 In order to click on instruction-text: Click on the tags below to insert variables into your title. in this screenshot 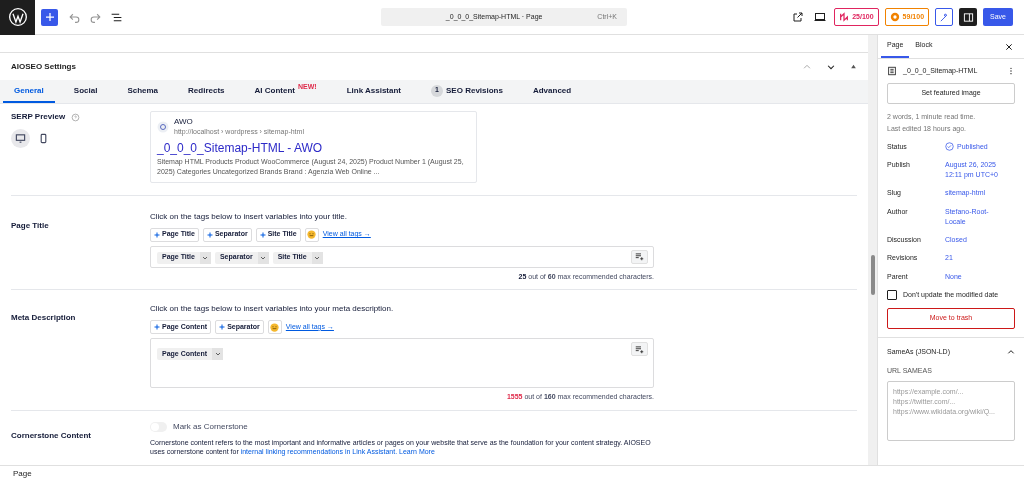, I will do `click(249, 216)`.